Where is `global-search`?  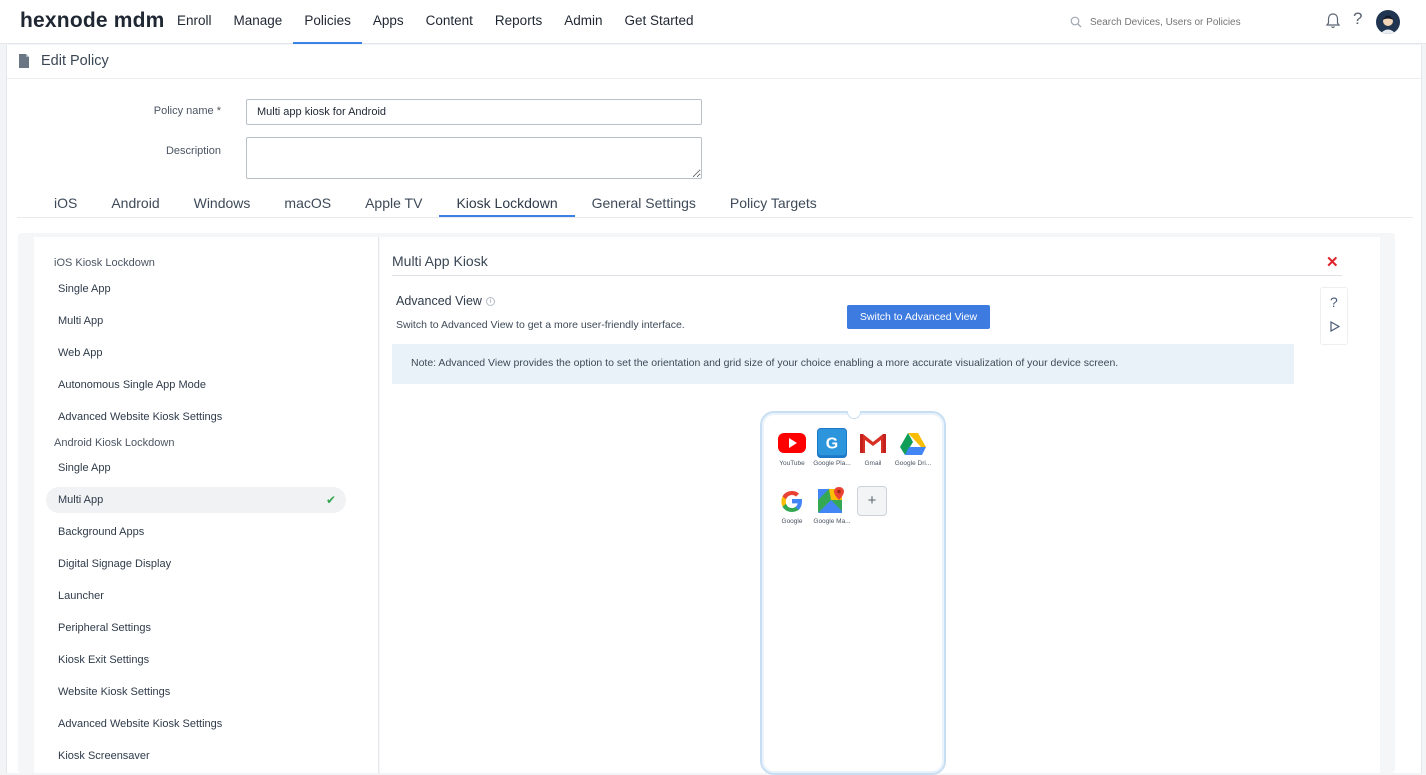 global-search is located at coordinates (1185, 22).